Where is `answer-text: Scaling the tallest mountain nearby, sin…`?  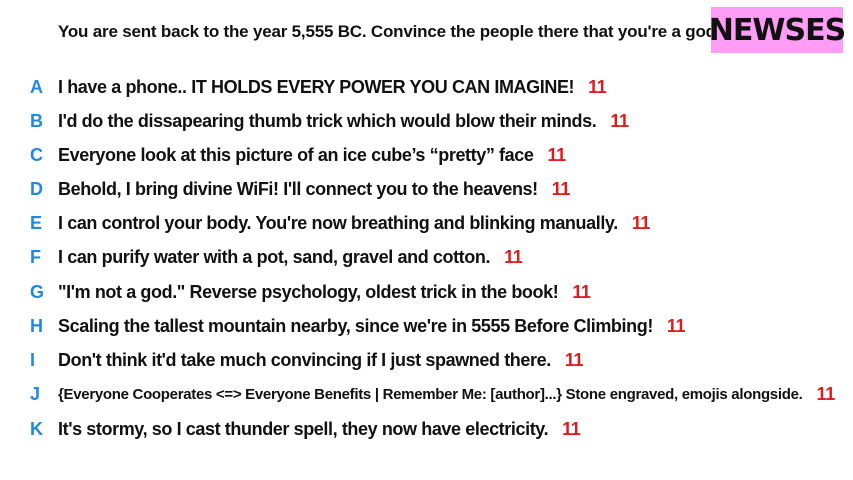 answer-text: Scaling the tallest mountain nearby, sin… is located at coordinates (355, 325).